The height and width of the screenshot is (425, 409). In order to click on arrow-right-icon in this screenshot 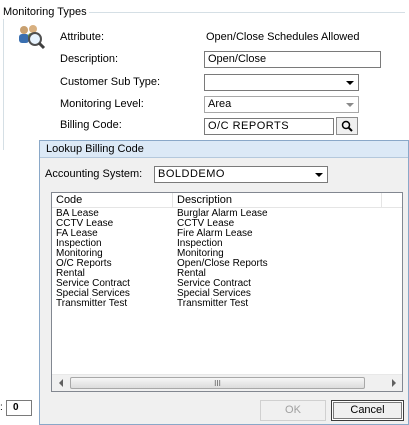, I will do `click(393, 383)`.